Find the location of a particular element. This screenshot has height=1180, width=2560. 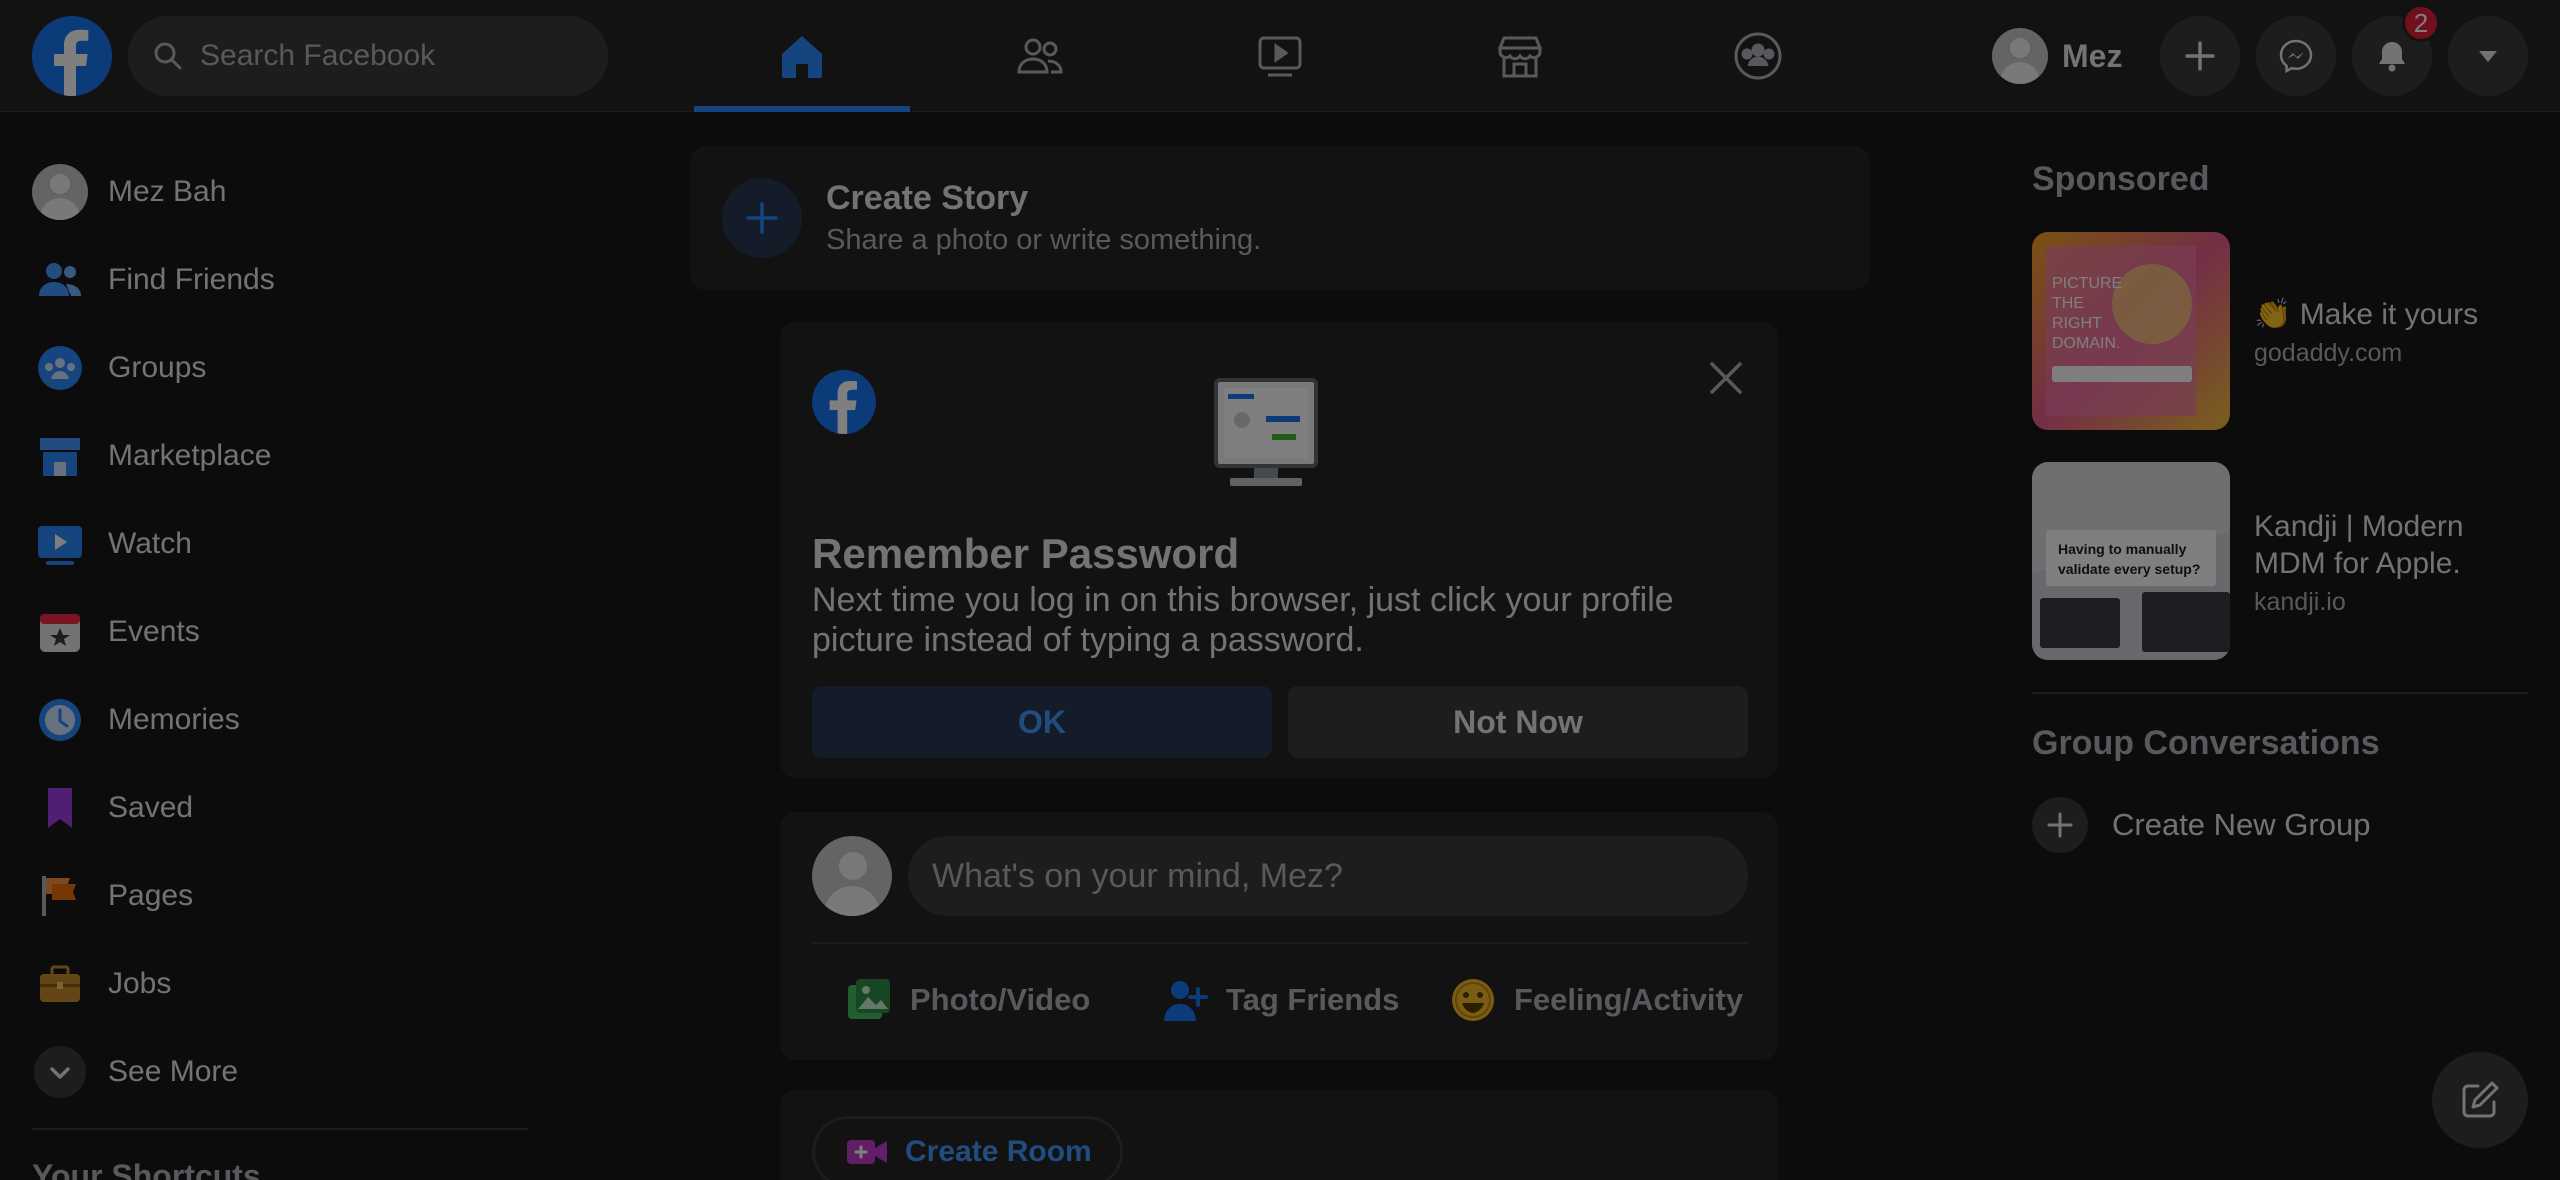

sidebar-item-label: Mez Bah is located at coordinates (167, 191).